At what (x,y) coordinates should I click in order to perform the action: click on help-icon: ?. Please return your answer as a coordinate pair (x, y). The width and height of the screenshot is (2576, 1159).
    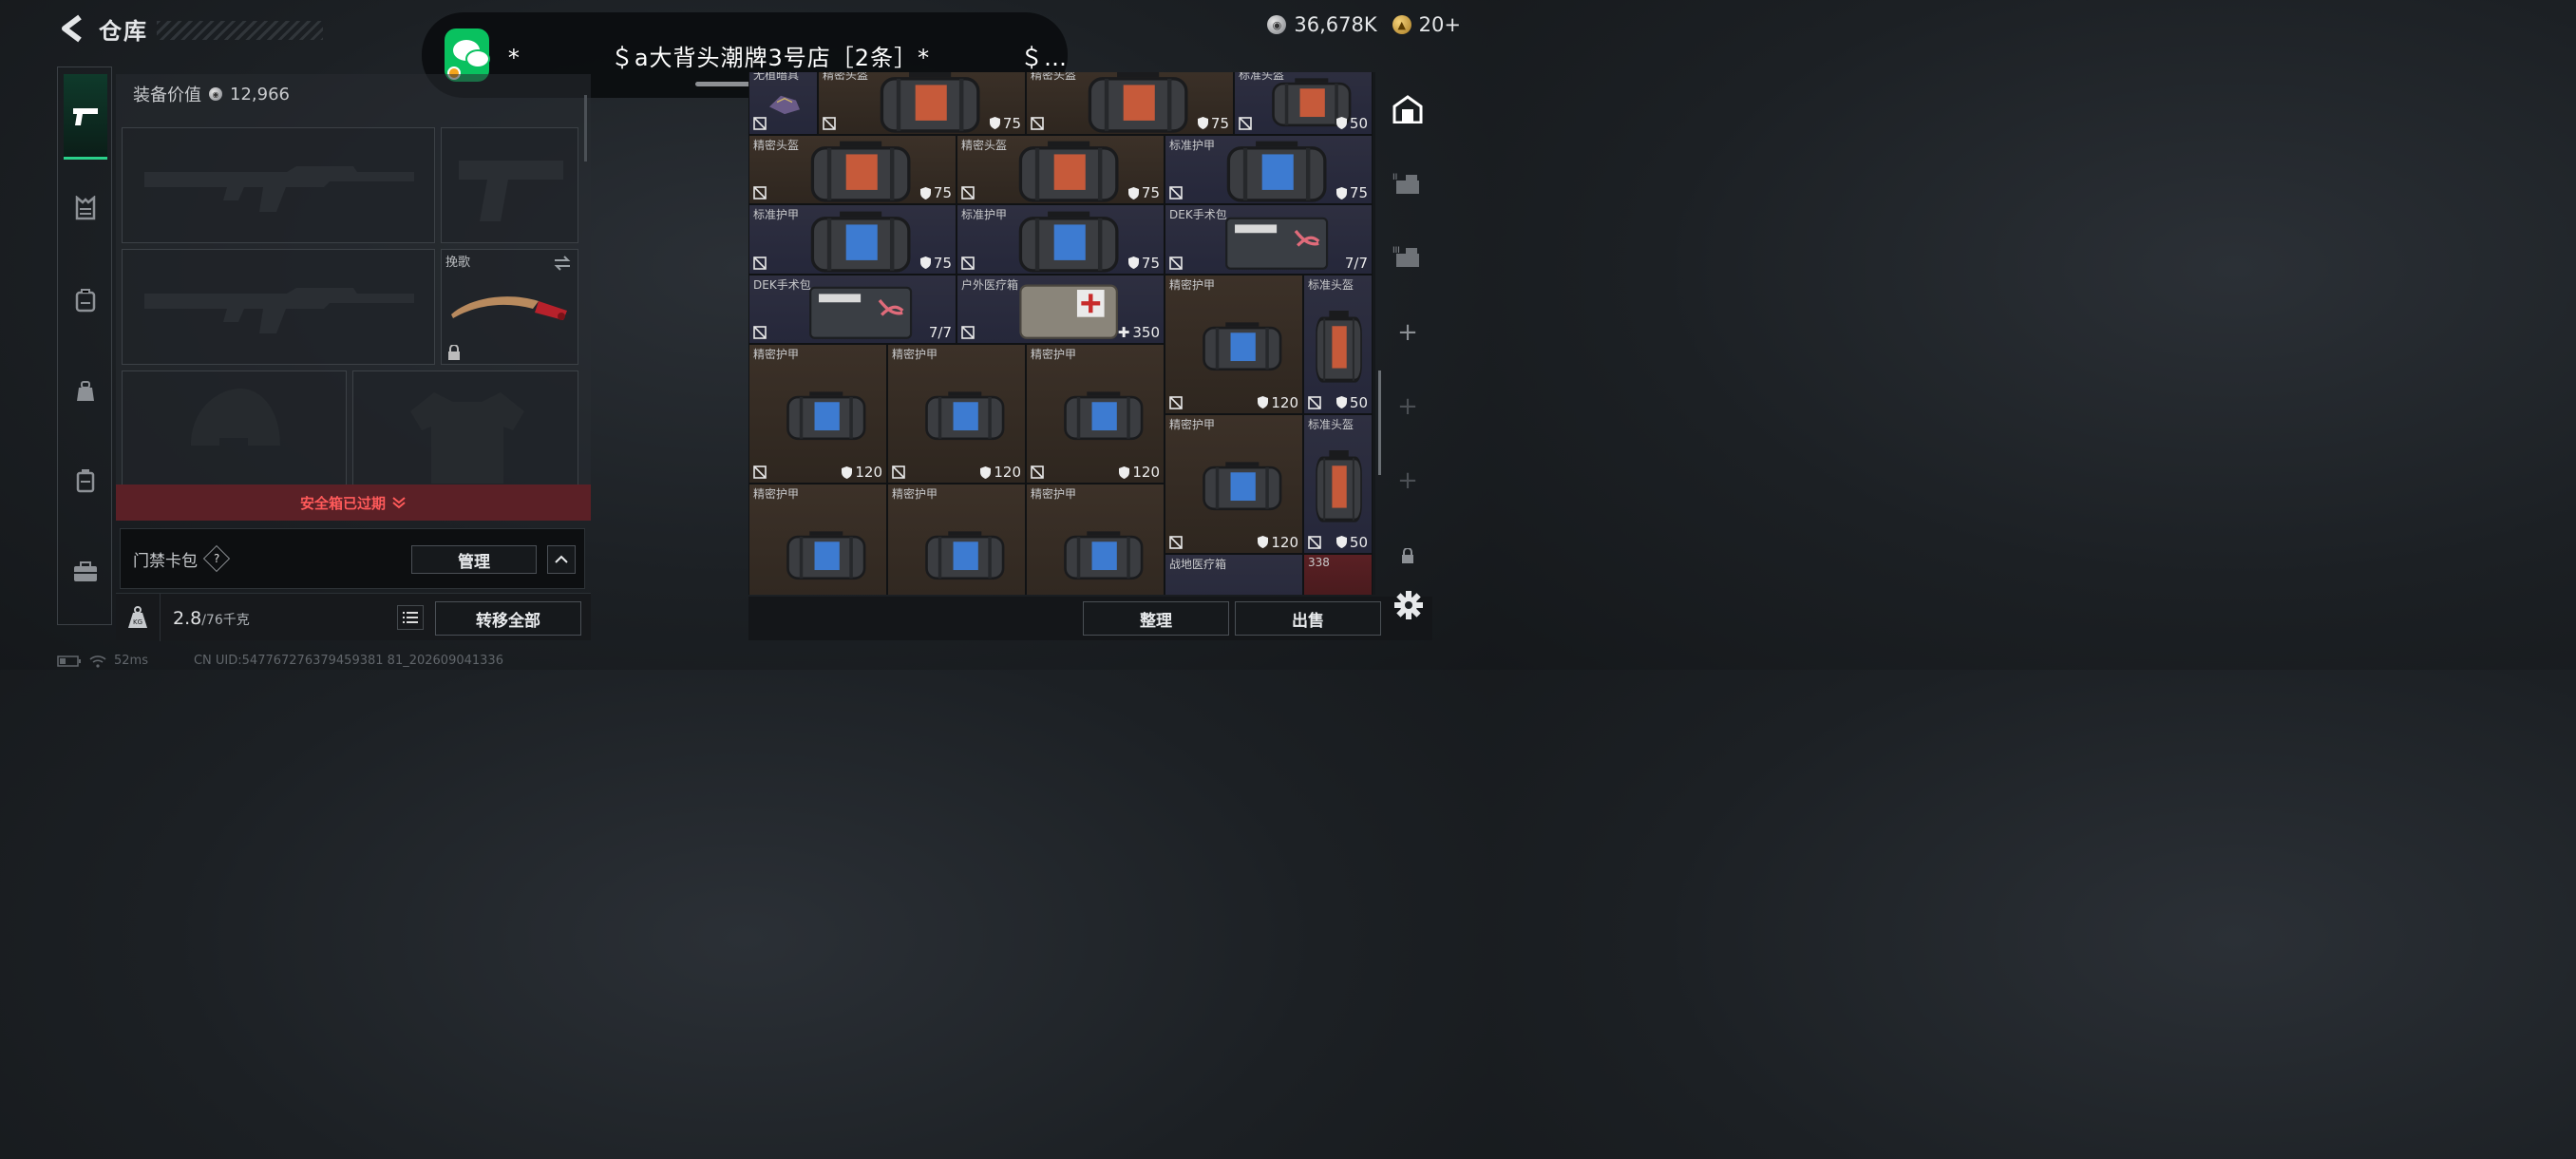
    Looking at the image, I should click on (216, 558).